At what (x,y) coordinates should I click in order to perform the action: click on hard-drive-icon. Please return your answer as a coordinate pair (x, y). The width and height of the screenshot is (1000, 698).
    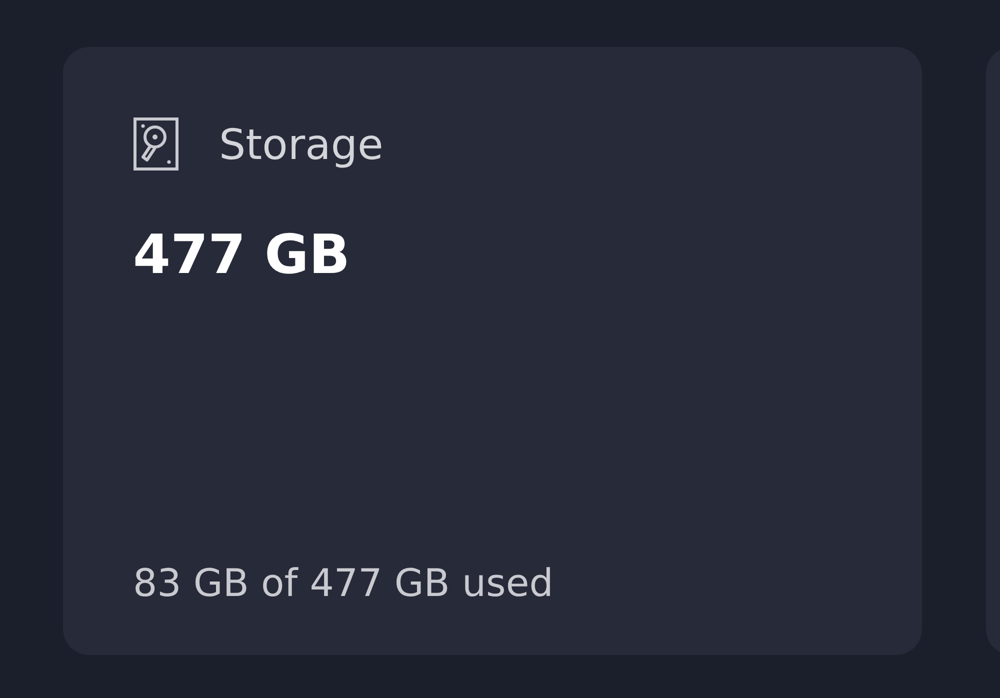
    Looking at the image, I should click on (156, 144).